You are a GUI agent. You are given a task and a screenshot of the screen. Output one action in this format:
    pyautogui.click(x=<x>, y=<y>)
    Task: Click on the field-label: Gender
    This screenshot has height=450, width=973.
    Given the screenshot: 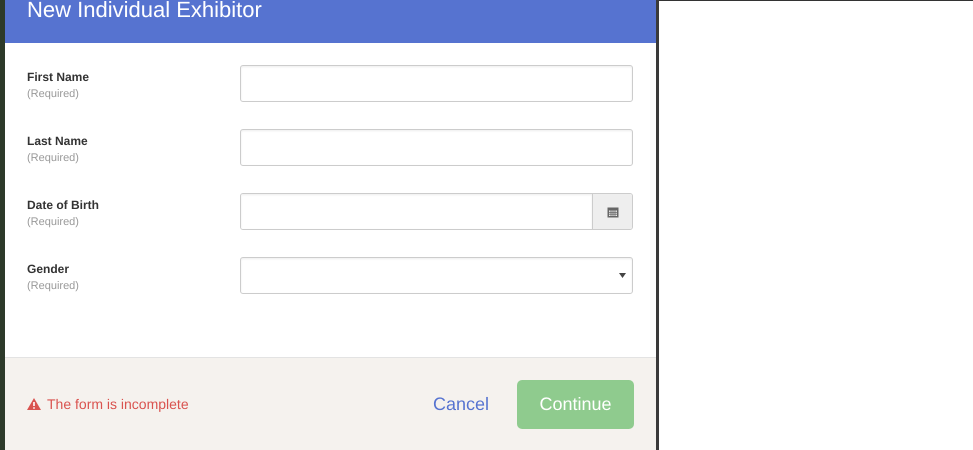 What is the action you would take?
    pyautogui.click(x=48, y=269)
    